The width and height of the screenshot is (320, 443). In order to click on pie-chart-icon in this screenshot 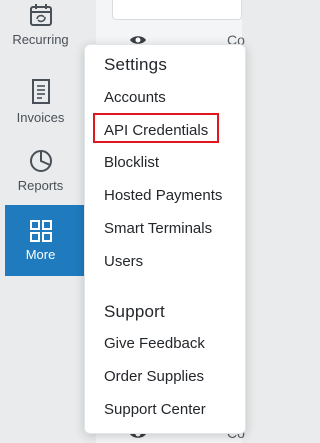, I will do `click(40, 161)`.